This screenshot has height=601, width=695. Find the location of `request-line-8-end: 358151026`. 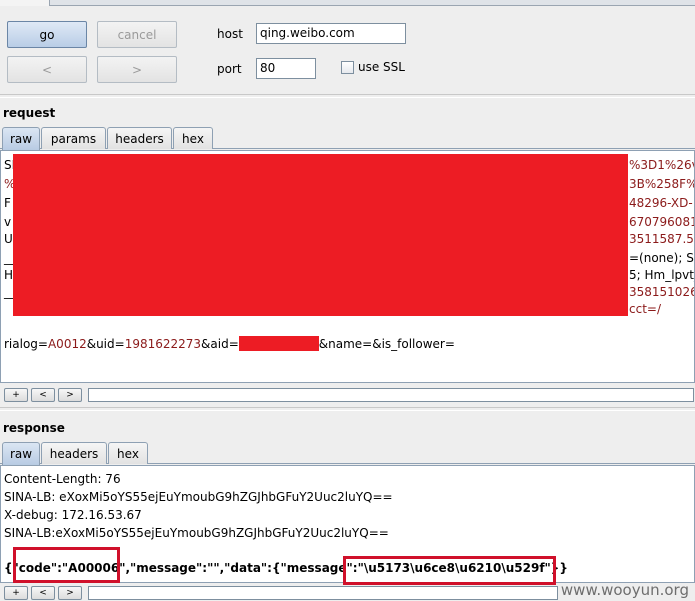

request-line-8-end: 358151026 is located at coordinates (662, 292).